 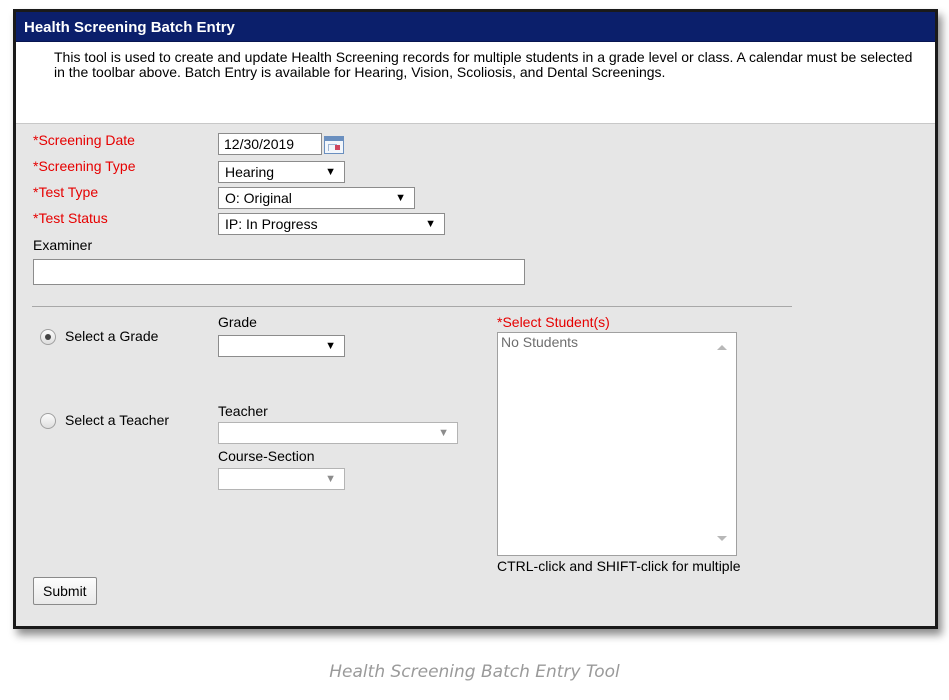 I want to click on section-divider, so click(x=412, y=306).